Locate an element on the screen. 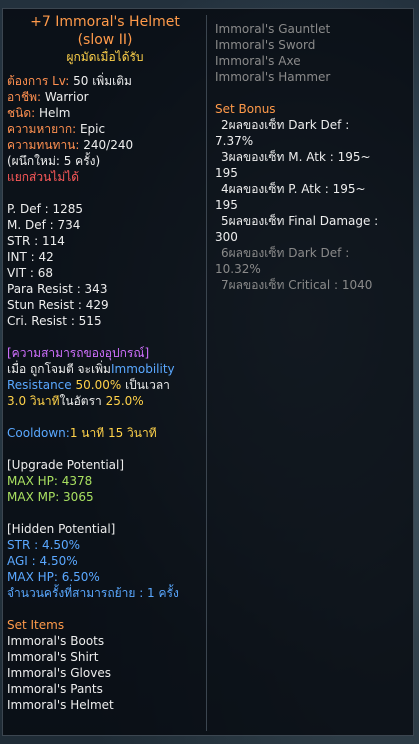 The width and height of the screenshot is (419, 744). req-level: ต้องการ Lv: 50 เพิ่มเติม is located at coordinates (105, 81).